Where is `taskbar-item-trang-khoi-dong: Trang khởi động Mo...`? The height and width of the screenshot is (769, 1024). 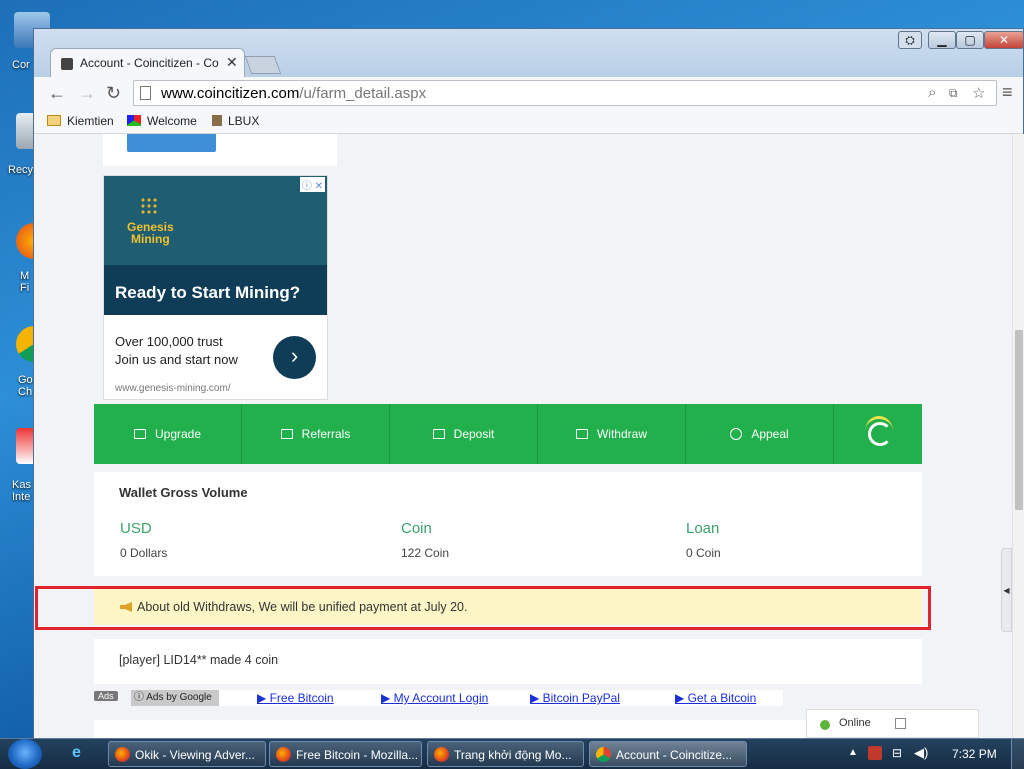
taskbar-item-trang-khoi-dong: Trang khởi động Mo... is located at coordinates (505, 754).